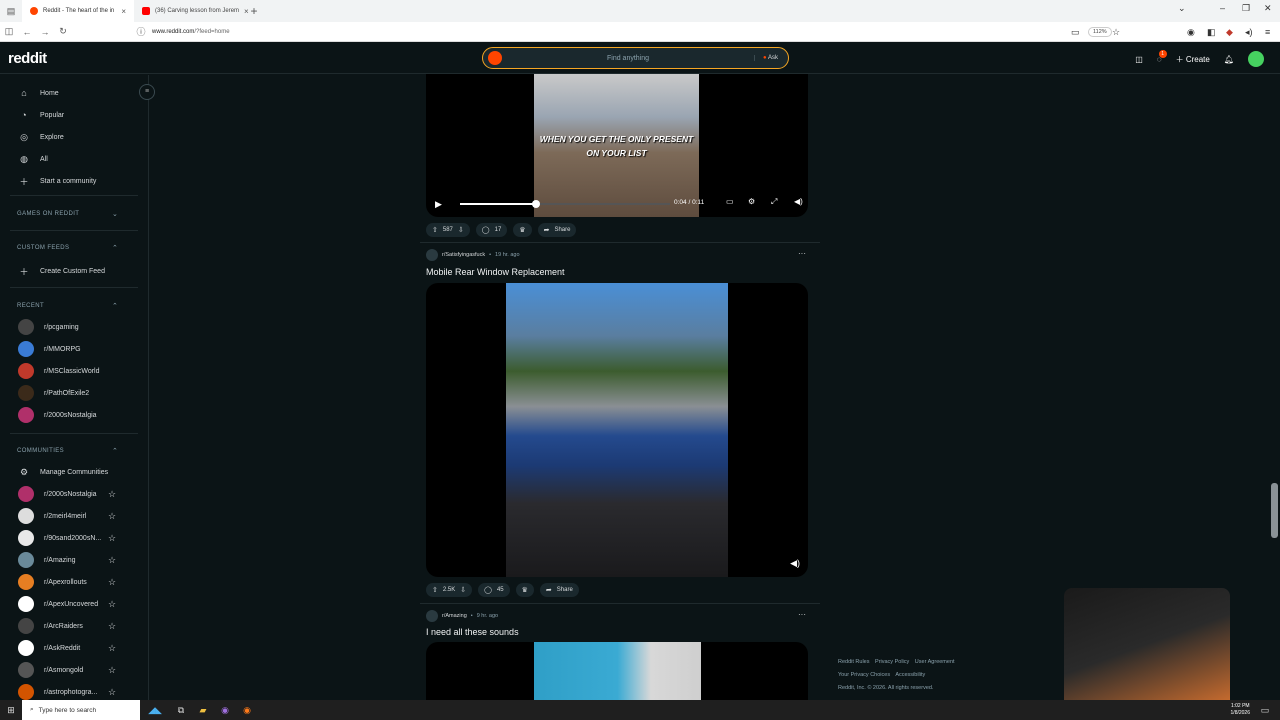  Describe the element at coordinates (203, 710) in the screenshot. I see `file-explorer-icon: ▰` at that location.